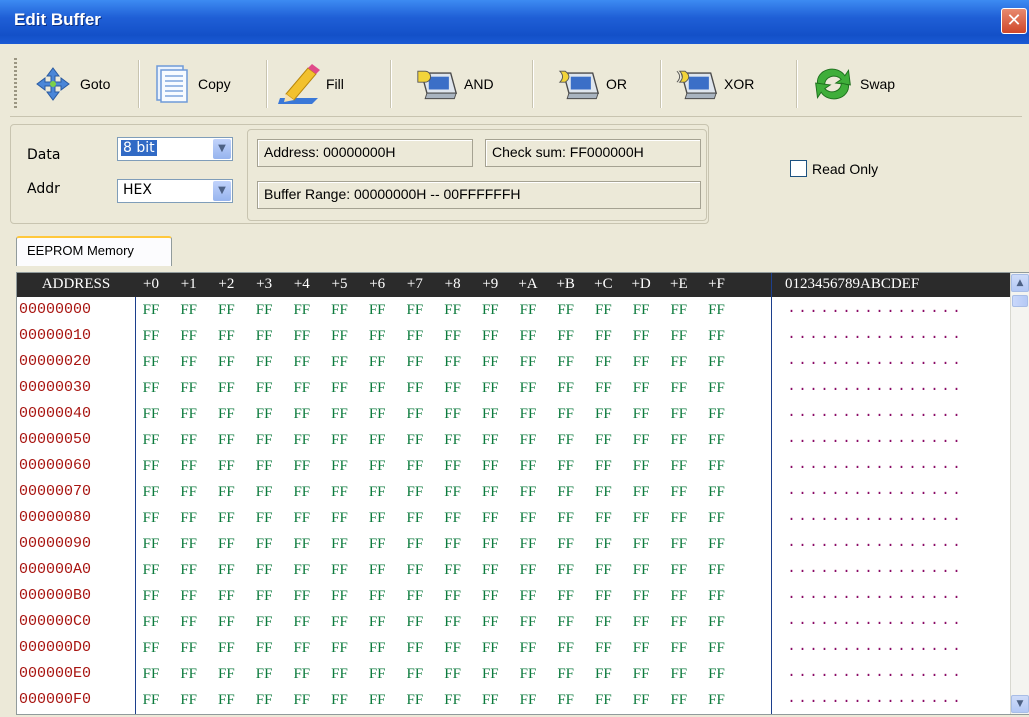 This screenshot has width=1029, height=717. What do you see at coordinates (514, 22) in the screenshot?
I see `title-bar: Edit Buffer ✕` at bounding box center [514, 22].